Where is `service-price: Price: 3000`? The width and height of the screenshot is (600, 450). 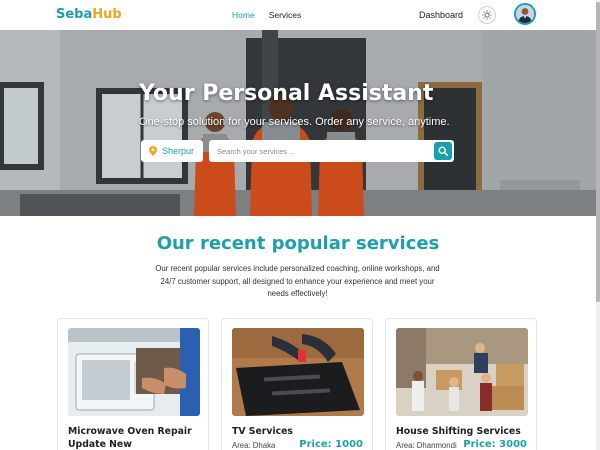
service-price: Price: 3000 is located at coordinates (495, 444).